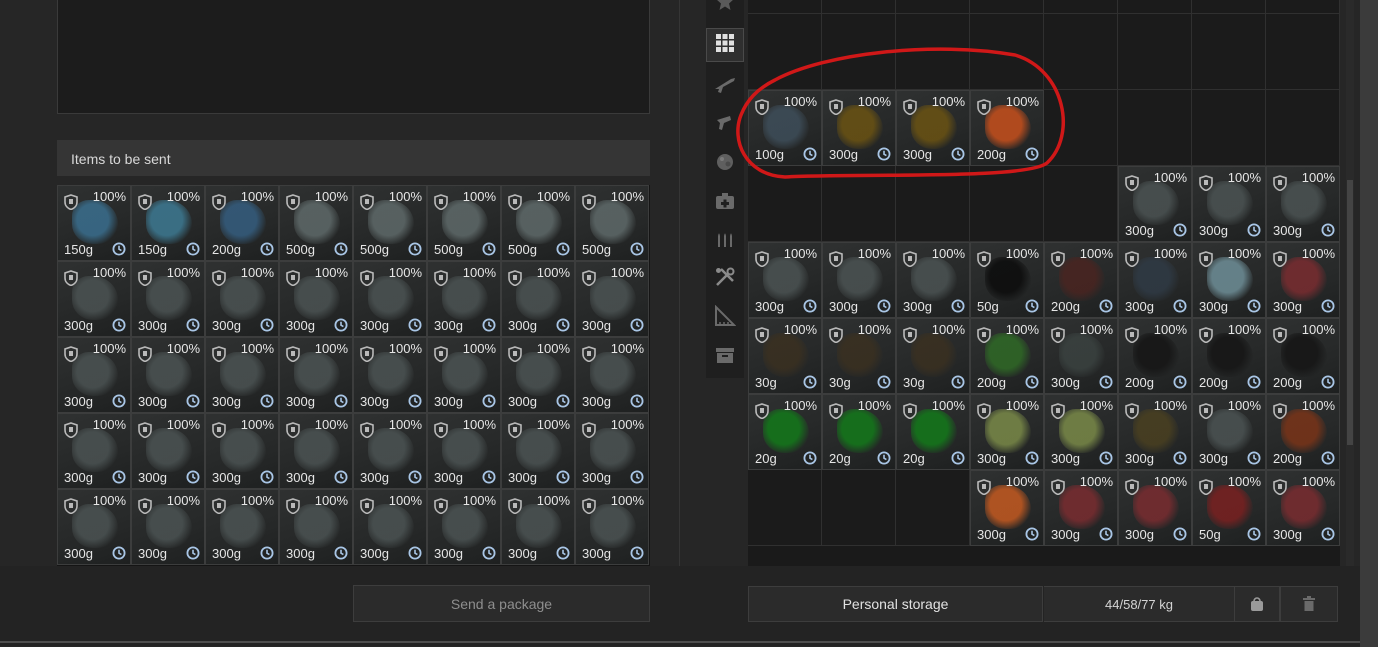 The image size is (1378, 647). I want to click on rifle-category-button, so click(725, 87).